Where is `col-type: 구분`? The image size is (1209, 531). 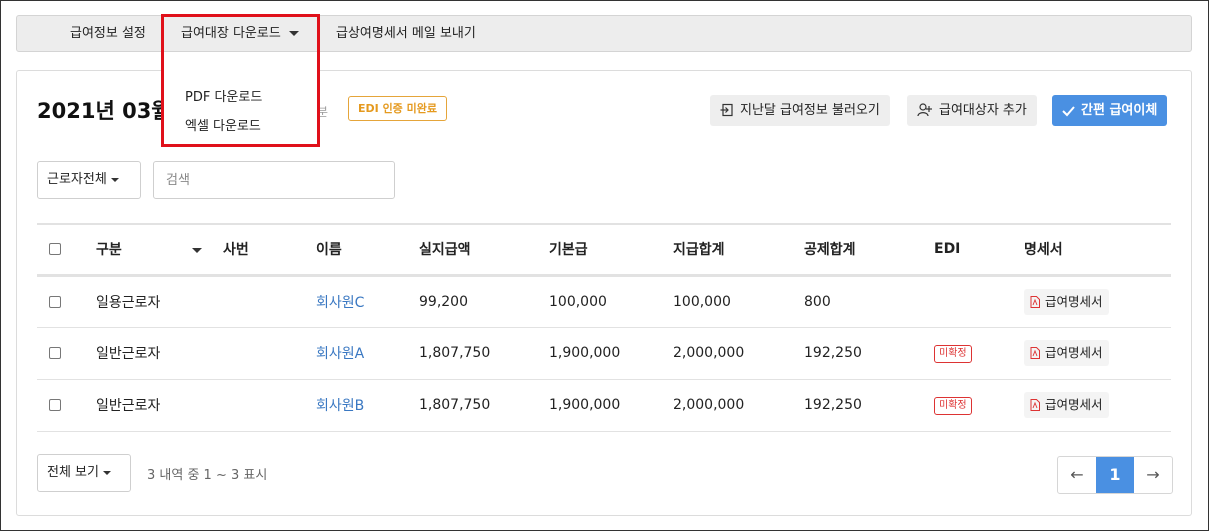 col-type: 구분 is located at coordinates (159, 250).